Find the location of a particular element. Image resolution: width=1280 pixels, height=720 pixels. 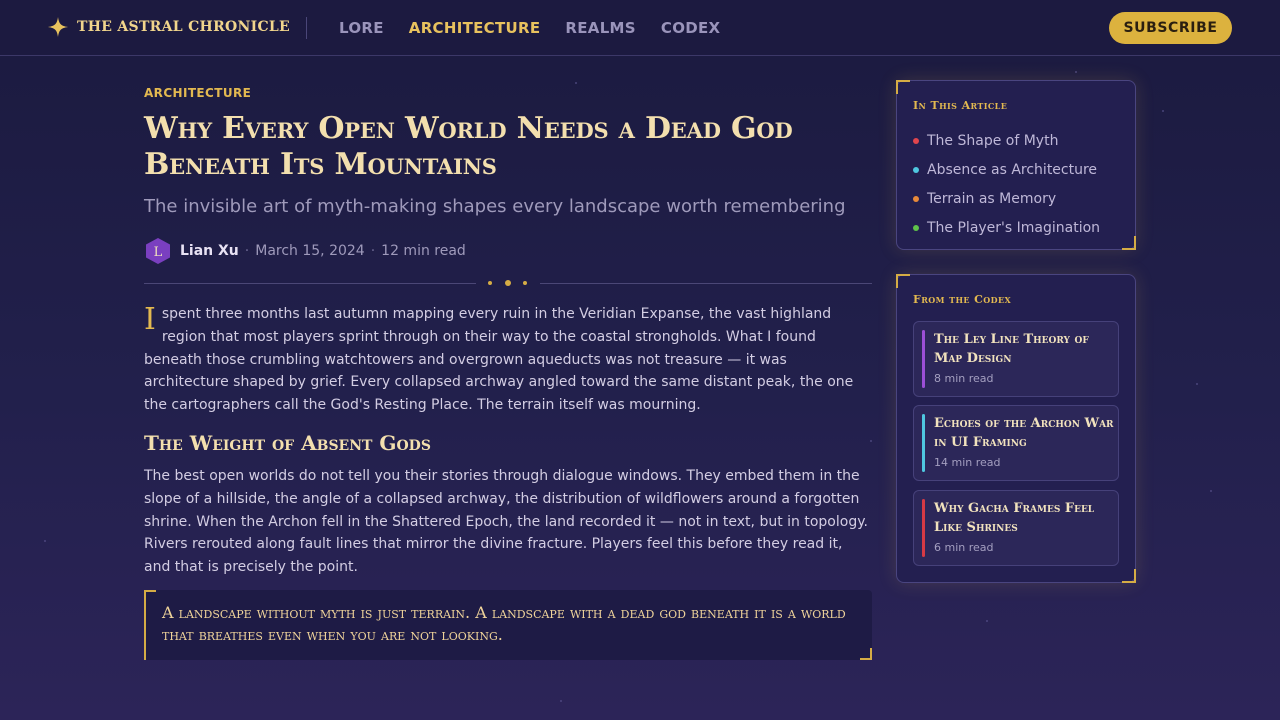

publish-date: March 15, 2024 is located at coordinates (310, 251).